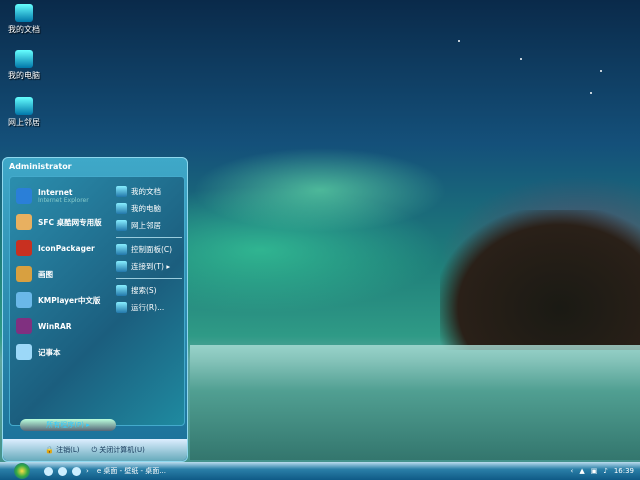 The width and height of the screenshot is (640, 480). What do you see at coordinates (146, 225) in the screenshot?
I see `place-label: 网上邻居` at bounding box center [146, 225].